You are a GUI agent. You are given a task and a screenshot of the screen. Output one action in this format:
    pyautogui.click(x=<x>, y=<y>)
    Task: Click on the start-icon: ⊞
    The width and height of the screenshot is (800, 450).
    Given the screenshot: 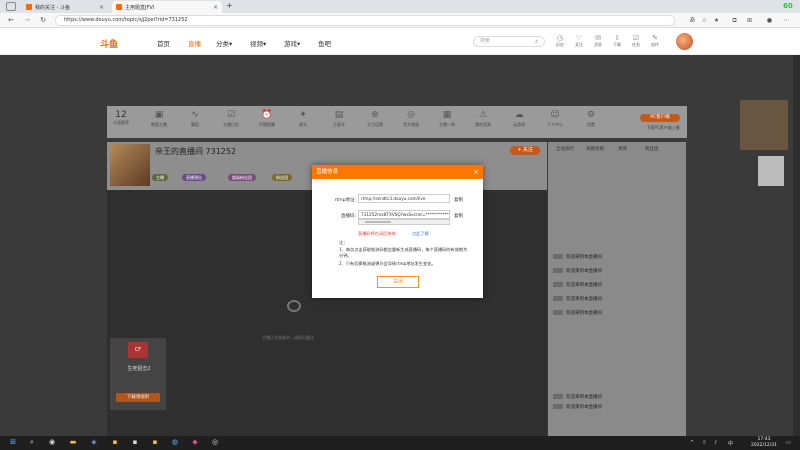 What is the action you would take?
    pyautogui.click(x=13, y=442)
    